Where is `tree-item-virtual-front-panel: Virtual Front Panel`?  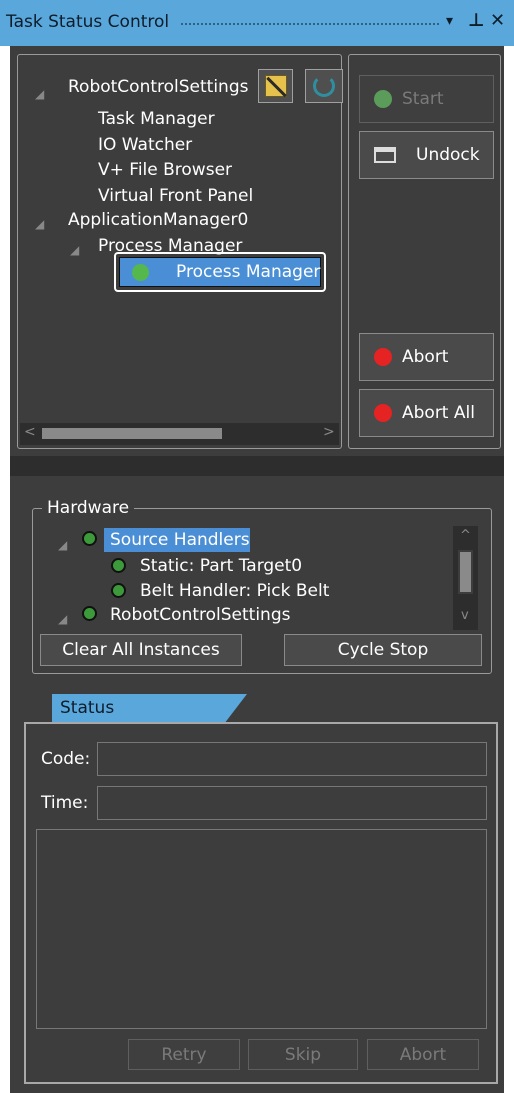 tree-item-virtual-front-panel: Virtual Front Panel is located at coordinates (175, 196).